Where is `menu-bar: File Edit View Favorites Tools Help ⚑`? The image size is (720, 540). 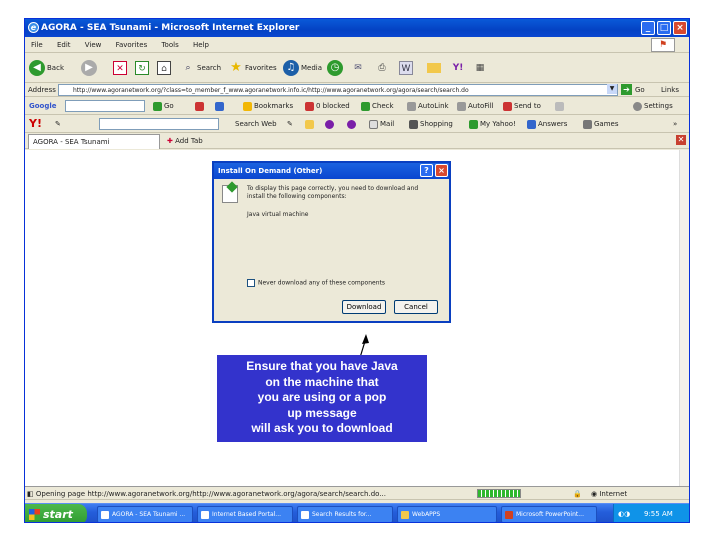
menu-bar: File Edit View Favorites Tools Help ⚑ is located at coordinates (357, 45).